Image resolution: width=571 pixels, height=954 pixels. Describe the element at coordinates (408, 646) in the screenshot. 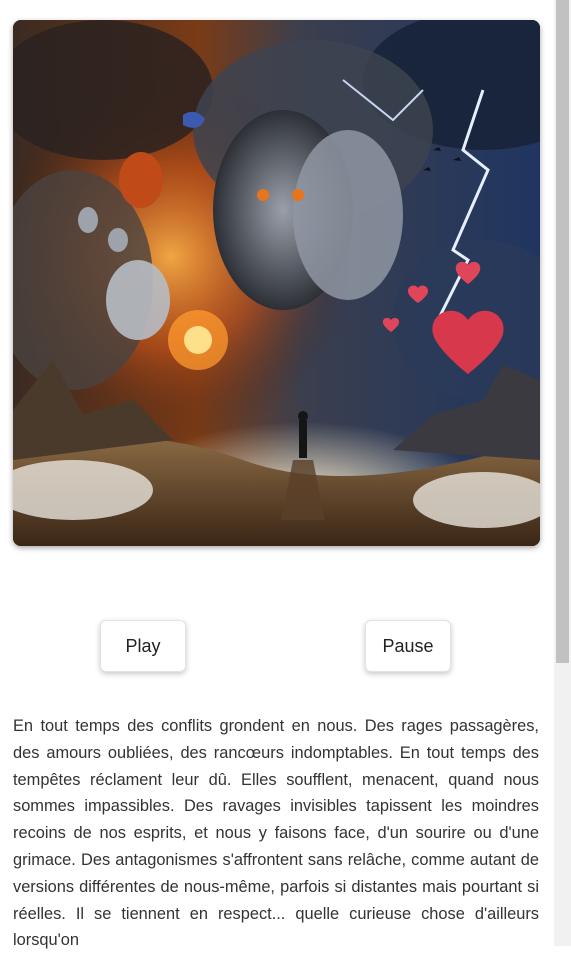

I see `pause-button: Pause` at that location.